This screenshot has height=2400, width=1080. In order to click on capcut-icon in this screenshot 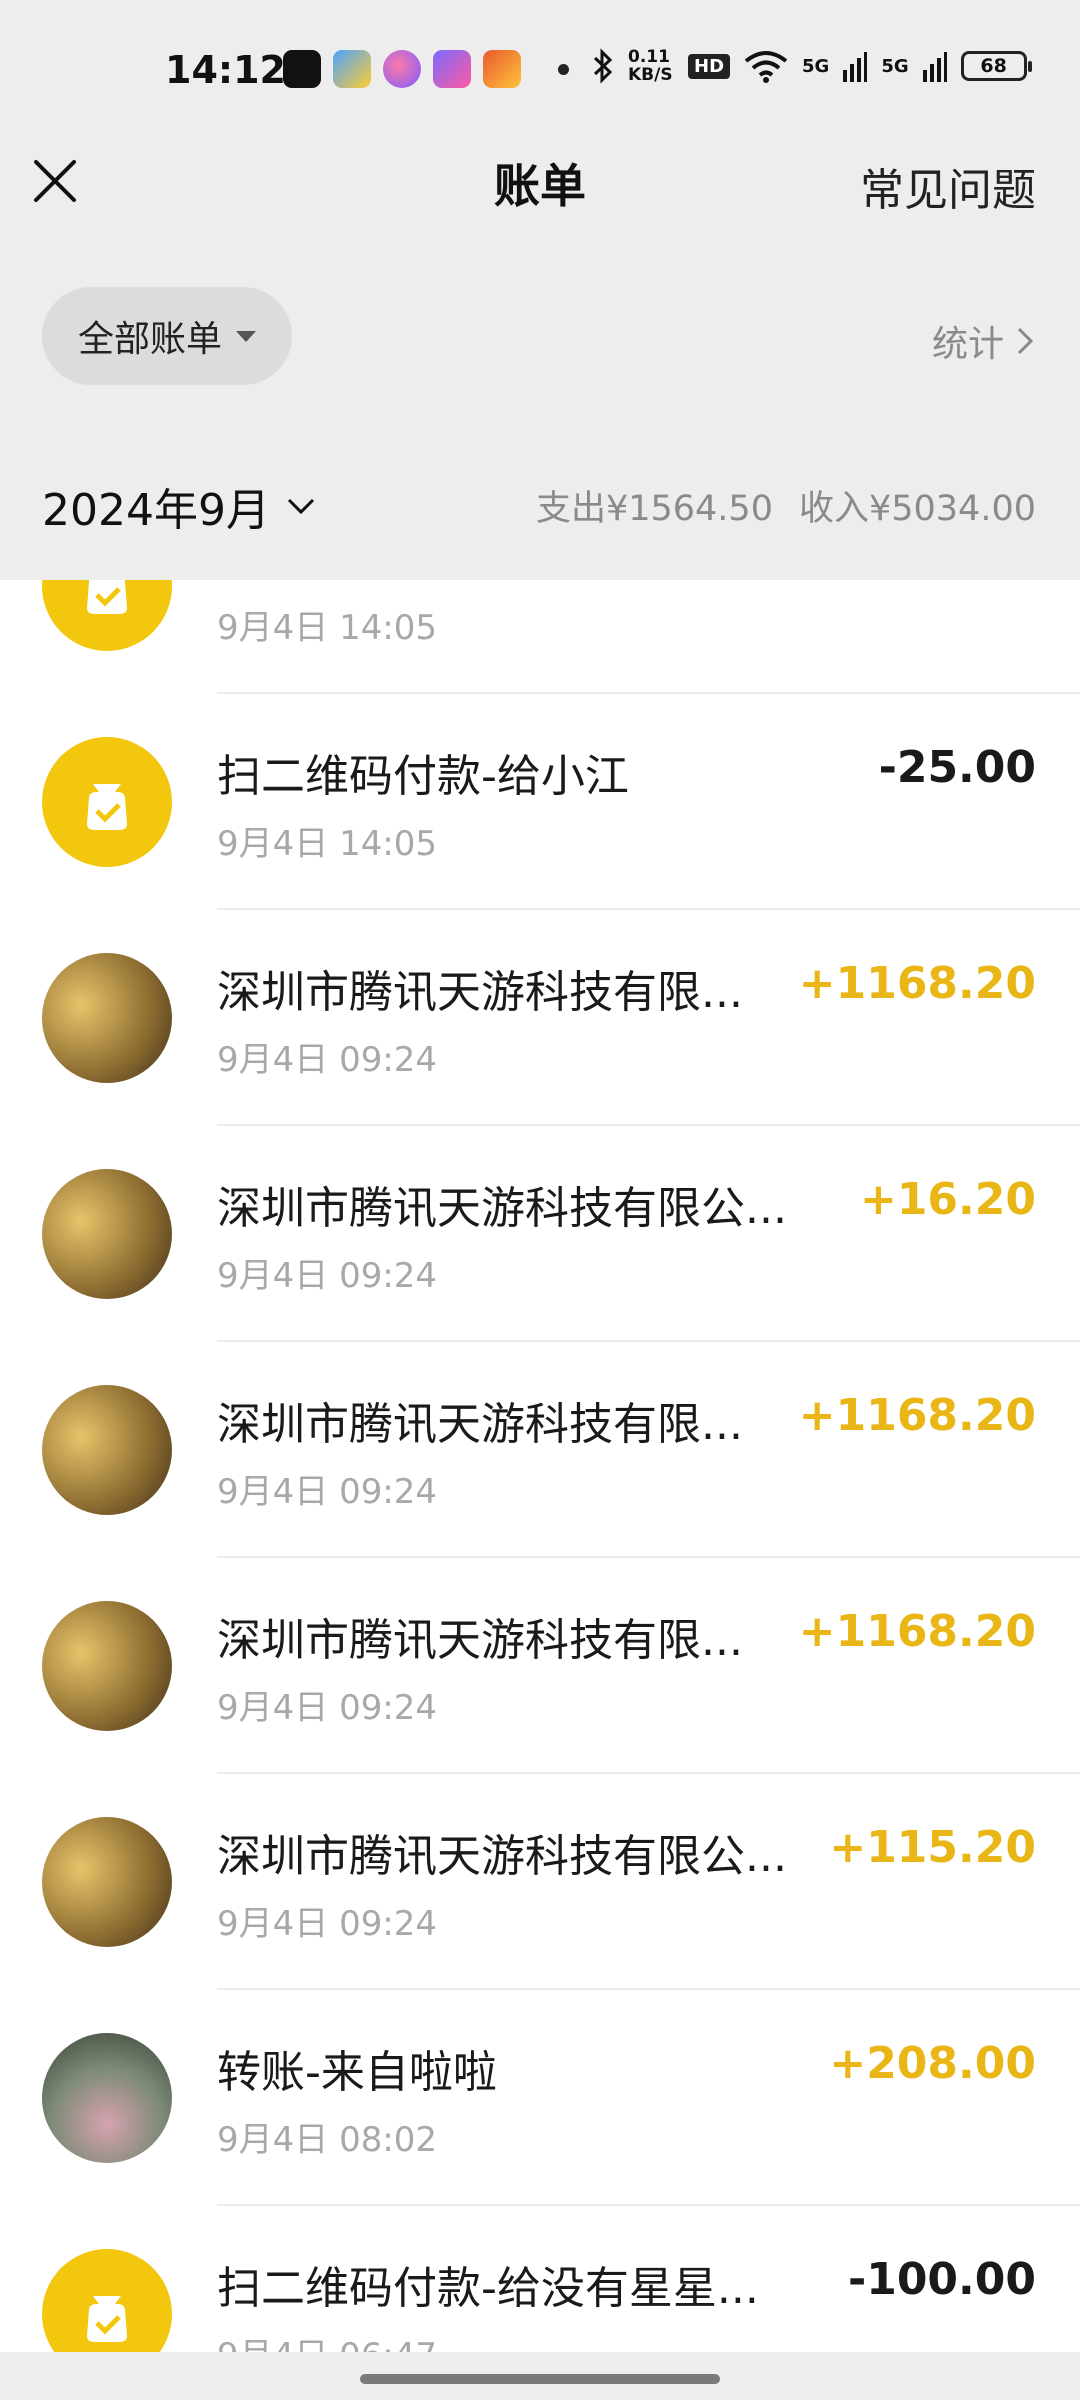, I will do `click(302, 69)`.